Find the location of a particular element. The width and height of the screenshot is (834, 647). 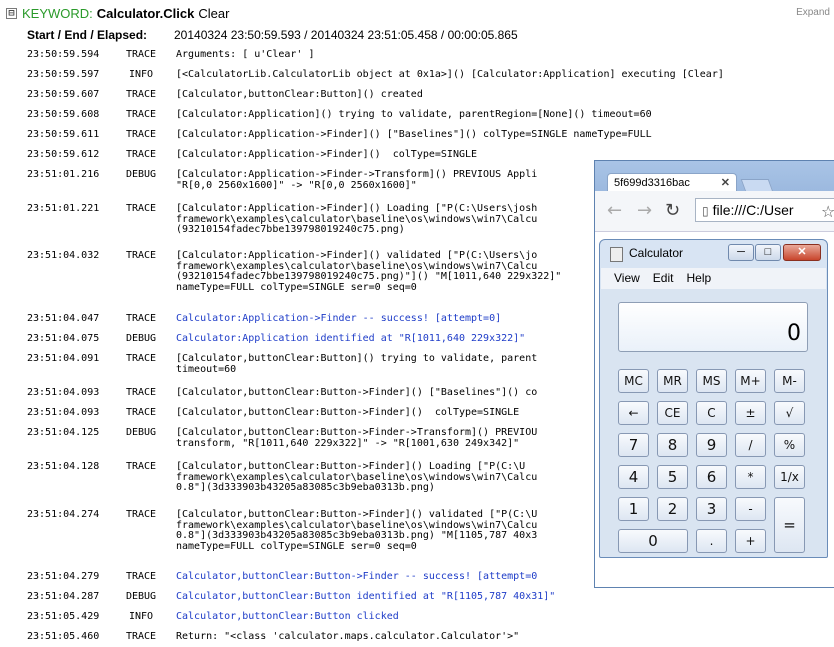

page-icon: ▯ is located at coordinates (705, 211).